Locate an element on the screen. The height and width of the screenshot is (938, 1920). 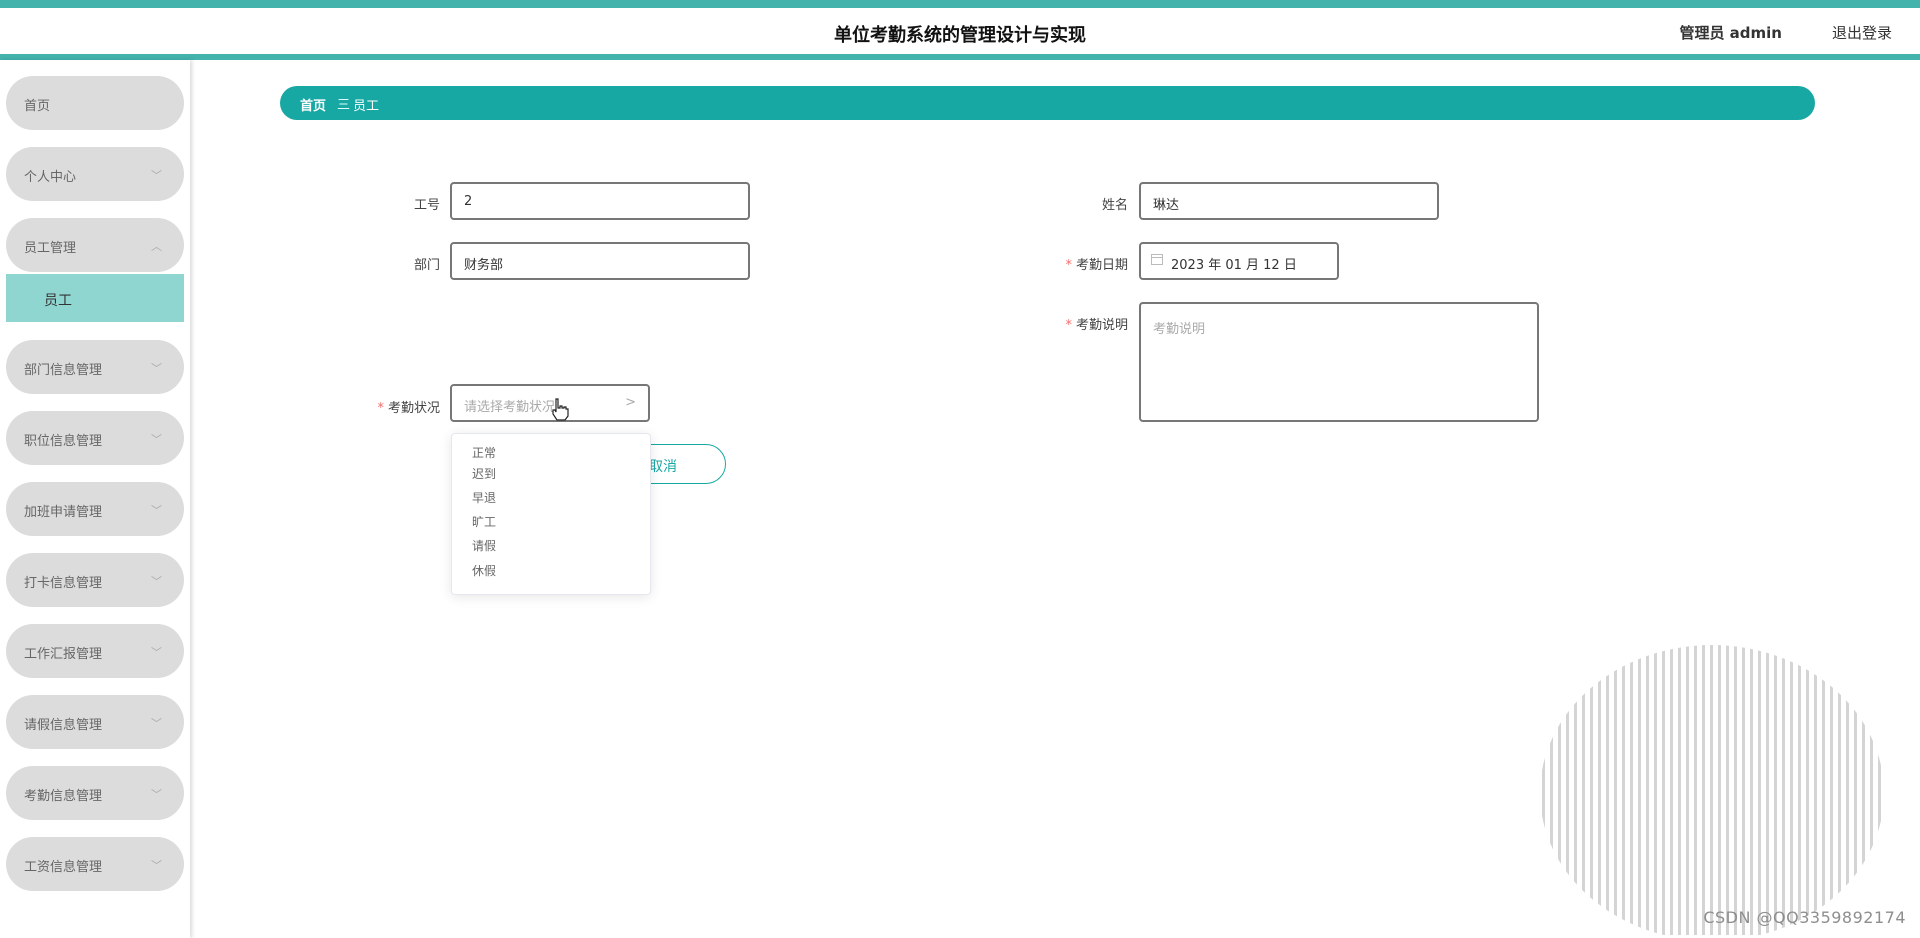
sidebar-item-leave-info: 请假信息管理 ﹀ is located at coordinates (95, 722).